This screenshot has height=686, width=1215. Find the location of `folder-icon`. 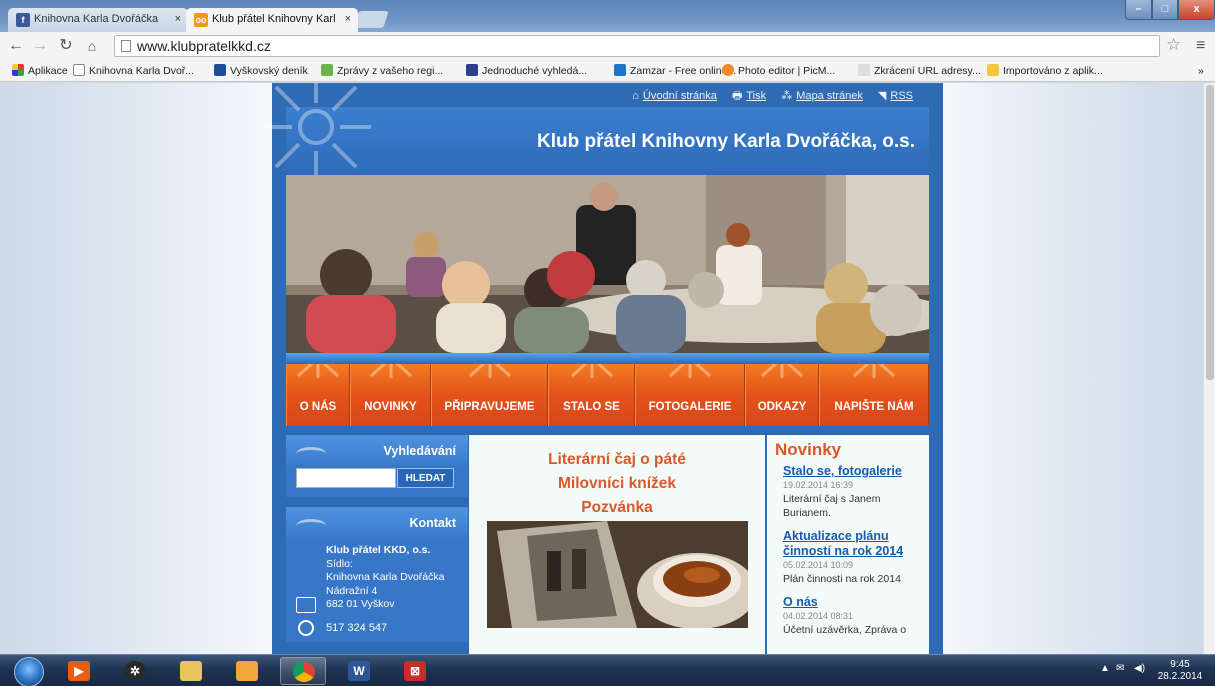

folder-icon is located at coordinates (993, 70).